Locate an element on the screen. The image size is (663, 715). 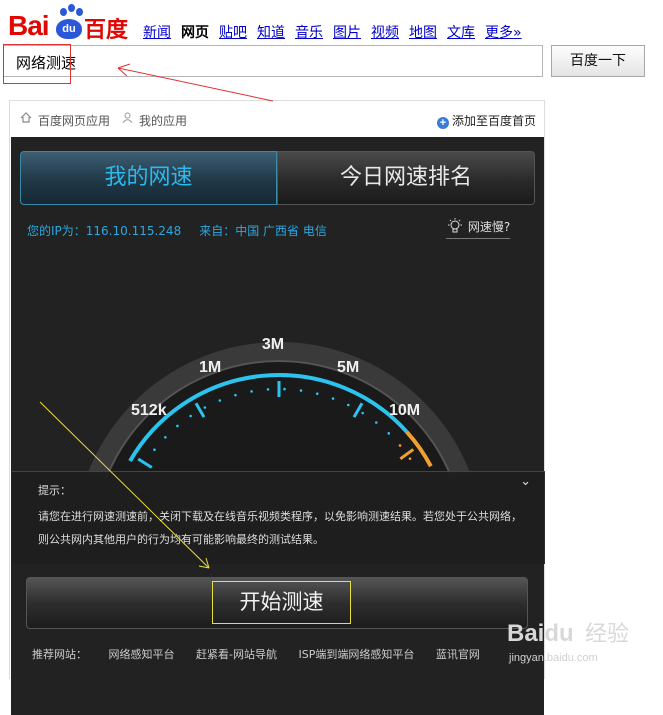
app-bar: 百度网页应用 我的应用 + 添加至百度首页 is located at coordinates (277, 119).